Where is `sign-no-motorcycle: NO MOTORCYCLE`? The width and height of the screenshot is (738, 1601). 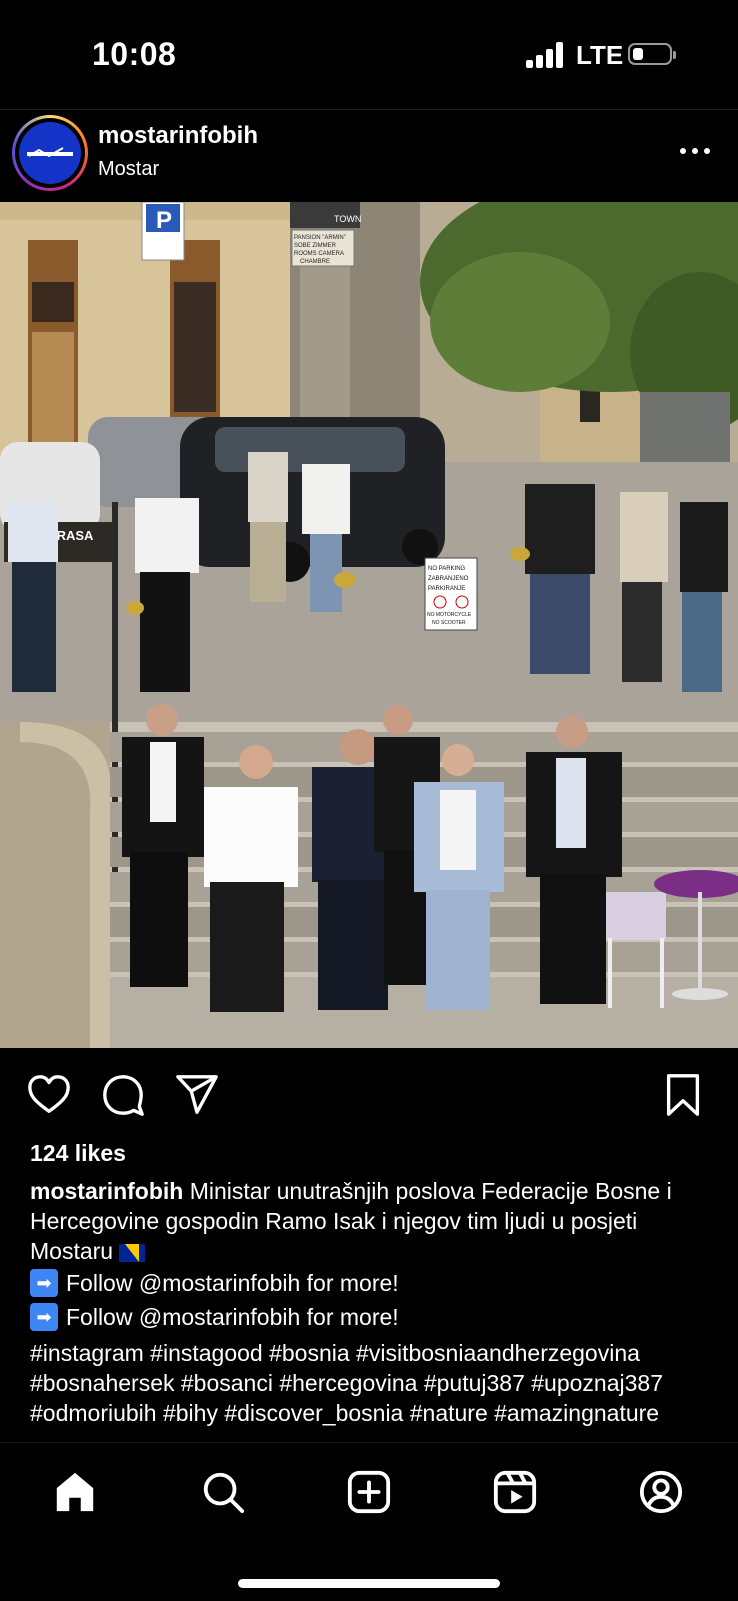
sign-no-motorcycle: NO MOTORCYCLE is located at coordinates (449, 615).